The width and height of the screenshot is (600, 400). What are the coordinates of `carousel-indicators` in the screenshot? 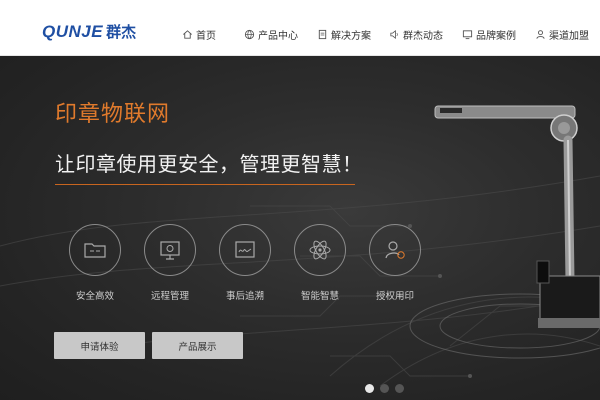 It's located at (384, 388).